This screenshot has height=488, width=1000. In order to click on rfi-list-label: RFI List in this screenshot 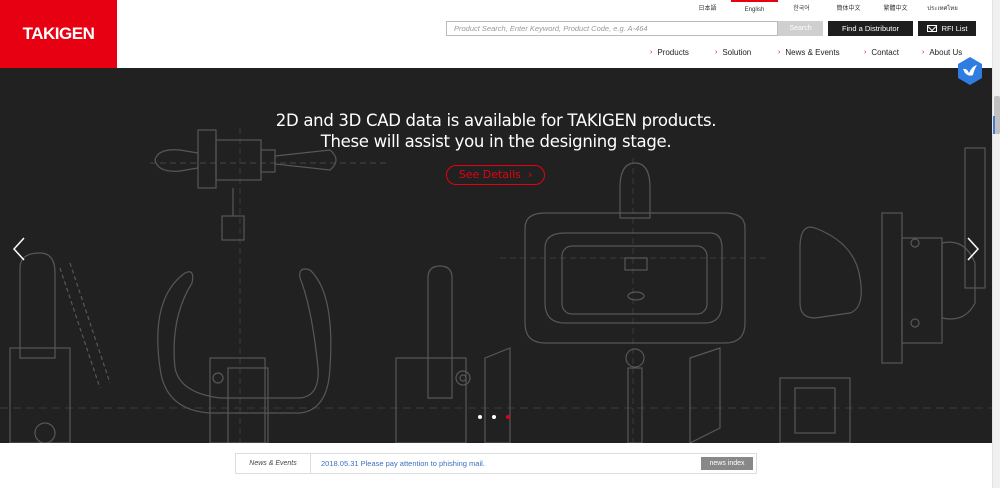, I will do `click(954, 28)`.